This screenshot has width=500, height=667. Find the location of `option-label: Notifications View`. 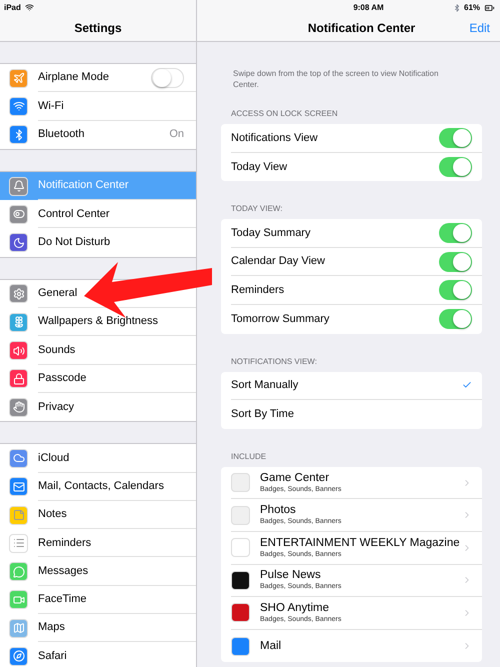

option-label: Notifications View is located at coordinates (275, 138).